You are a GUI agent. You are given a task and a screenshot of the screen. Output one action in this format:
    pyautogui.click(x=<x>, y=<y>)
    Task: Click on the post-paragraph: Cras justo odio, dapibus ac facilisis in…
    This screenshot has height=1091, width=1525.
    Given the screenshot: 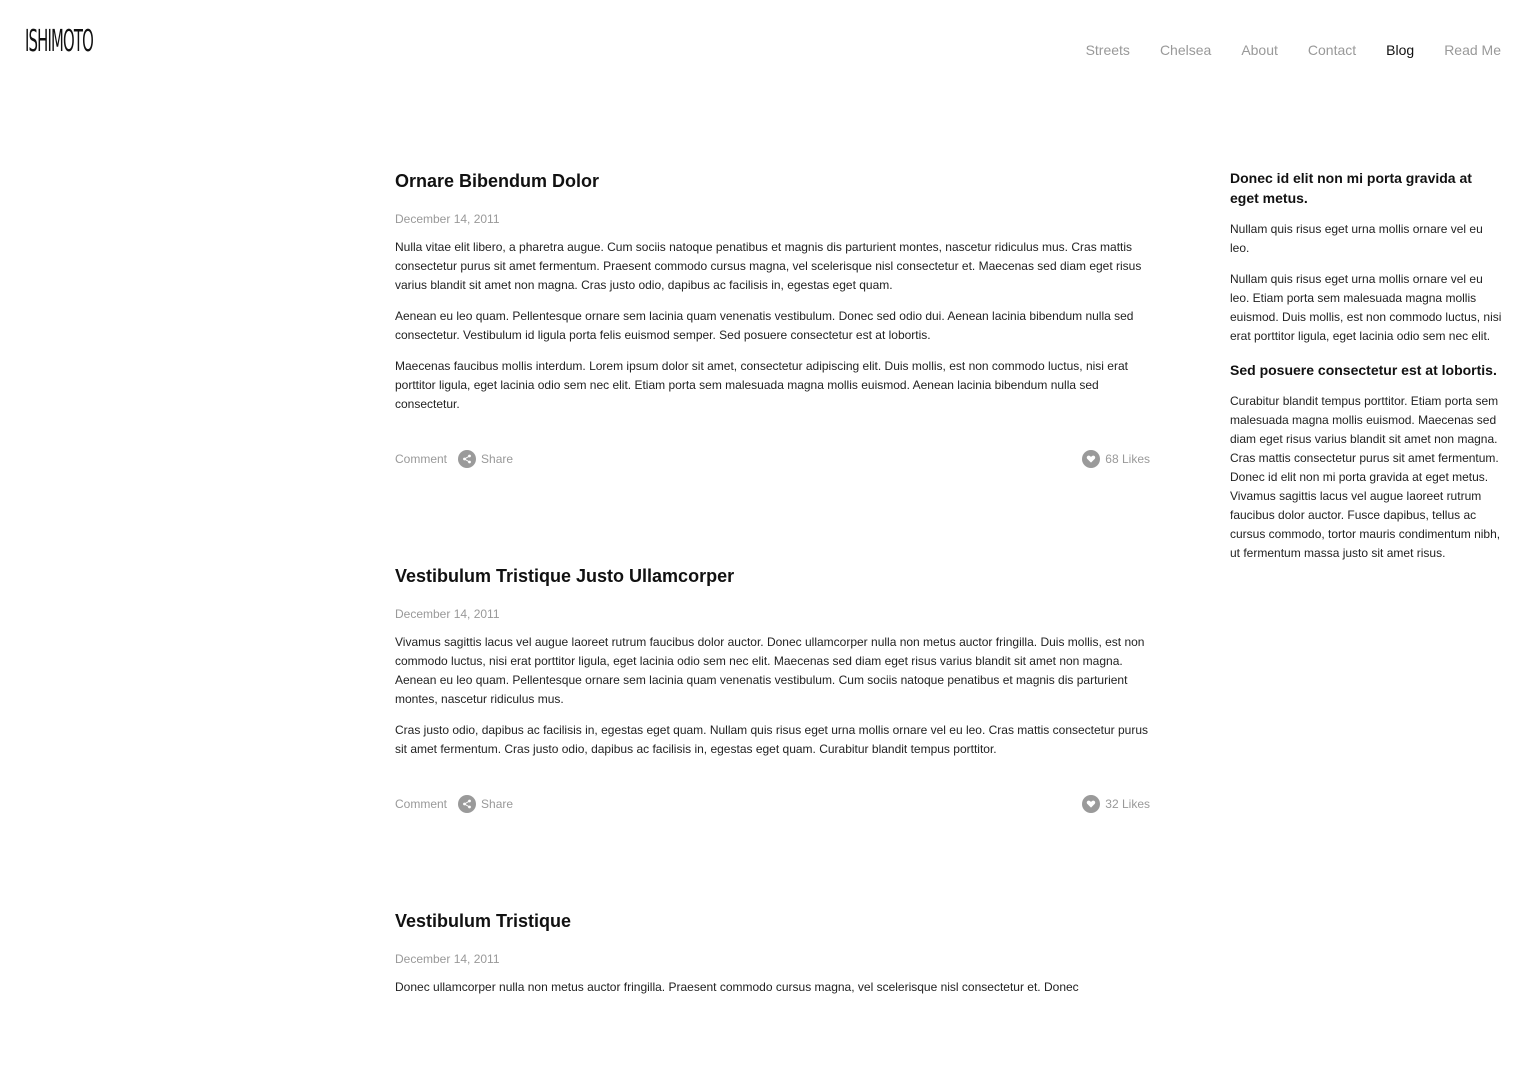 What is the action you would take?
    pyautogui.click(x=772, y=739)
    